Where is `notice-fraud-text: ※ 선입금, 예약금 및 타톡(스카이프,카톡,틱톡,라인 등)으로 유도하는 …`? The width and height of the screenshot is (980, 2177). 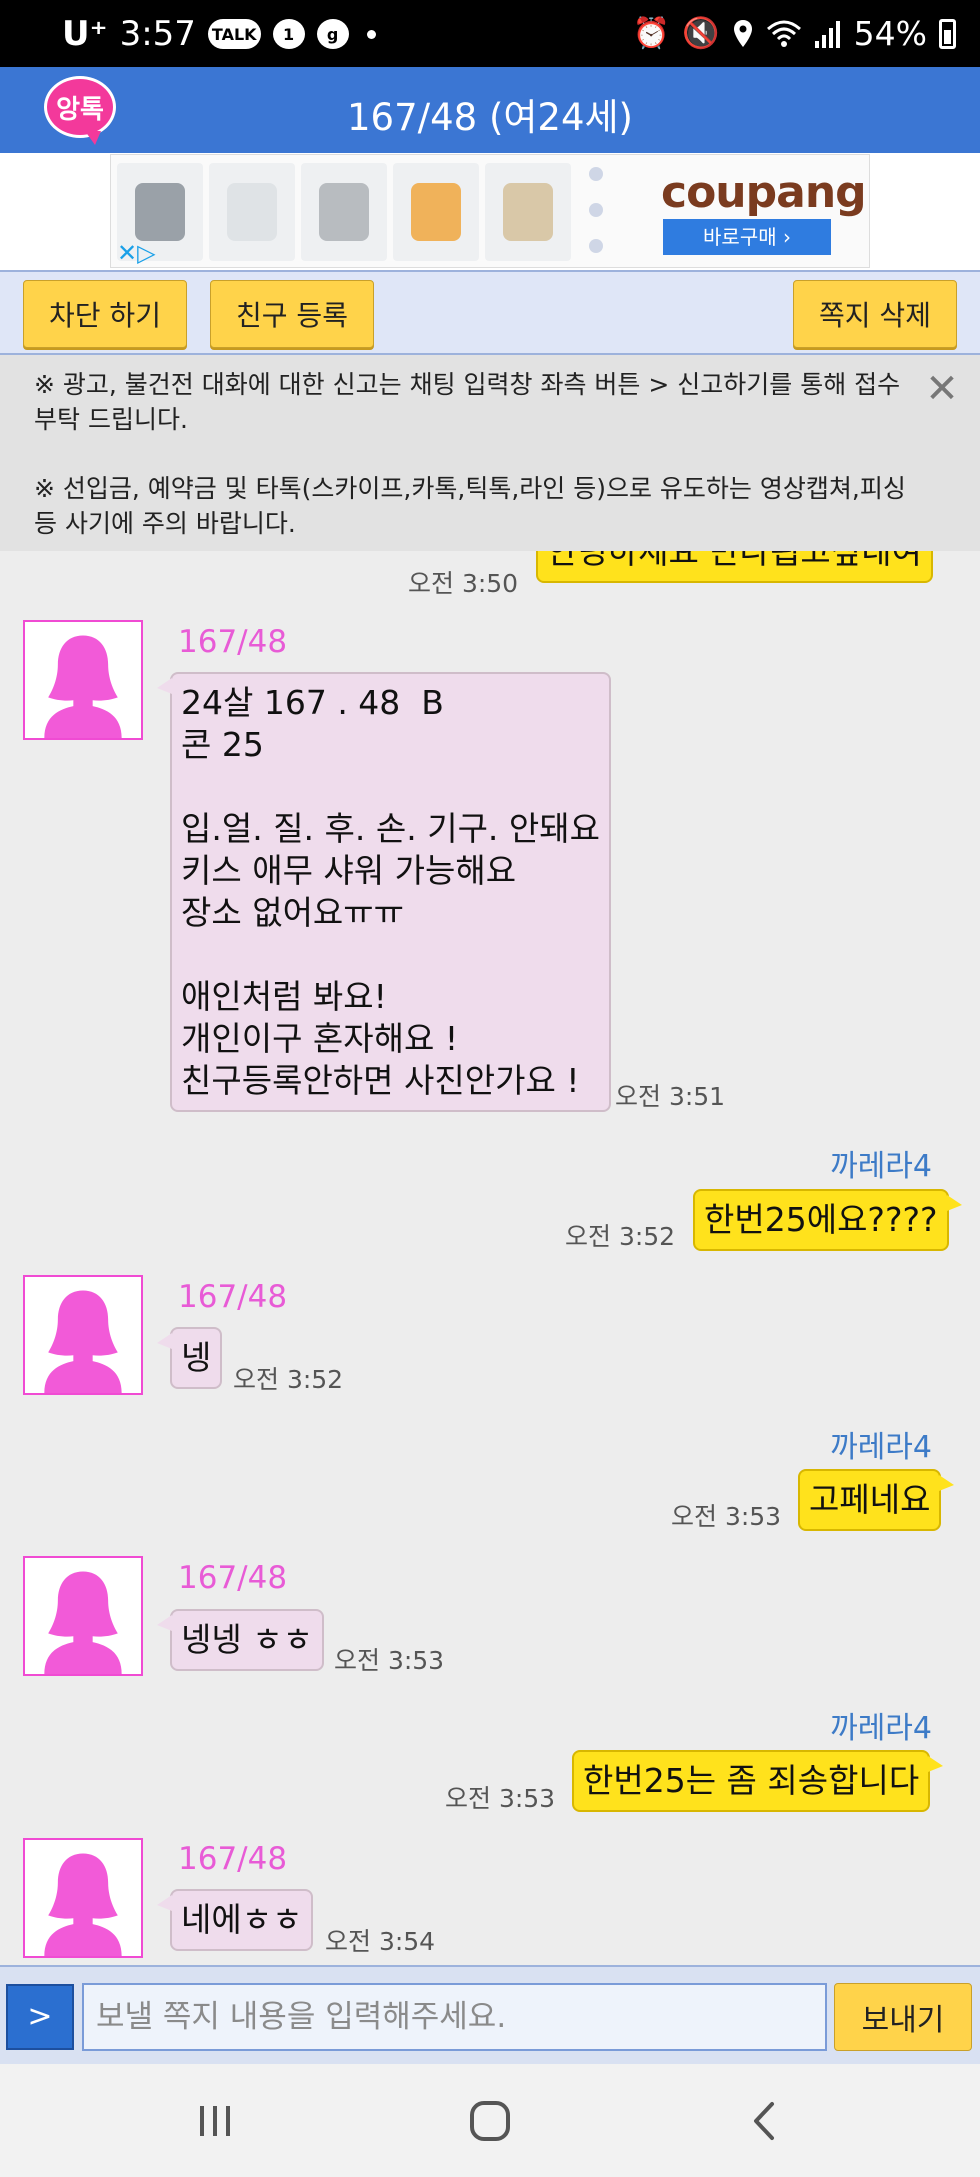
notice-fraud-text: ※ 선입금, 예약금 및 타톡(스카이프,카톡,틱톡,라인 등)으로 유도하는 … is located at coordinates (470, 506).